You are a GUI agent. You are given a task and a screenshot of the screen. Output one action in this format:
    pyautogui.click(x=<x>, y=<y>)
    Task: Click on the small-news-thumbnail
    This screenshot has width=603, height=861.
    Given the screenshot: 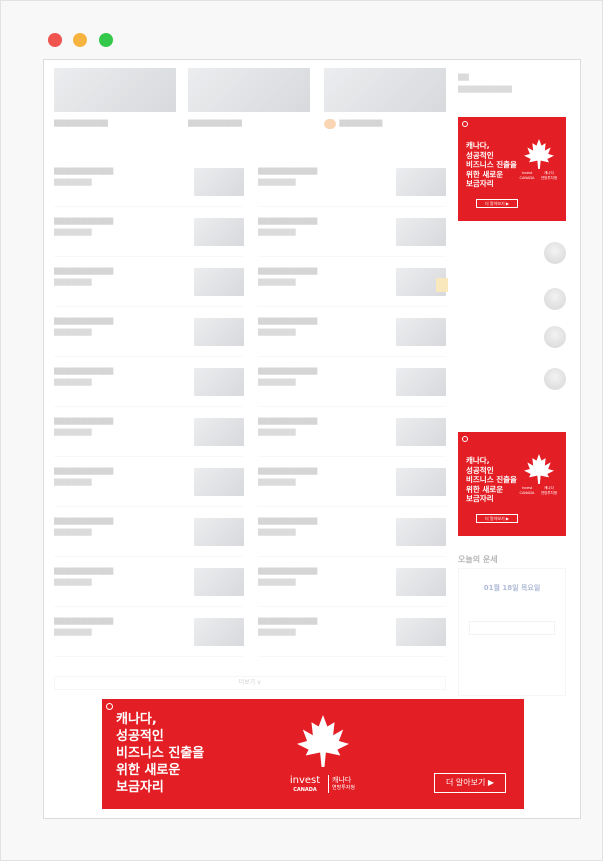 What is the action you would take?
    pyautogui.click(x=442, y=285)
    